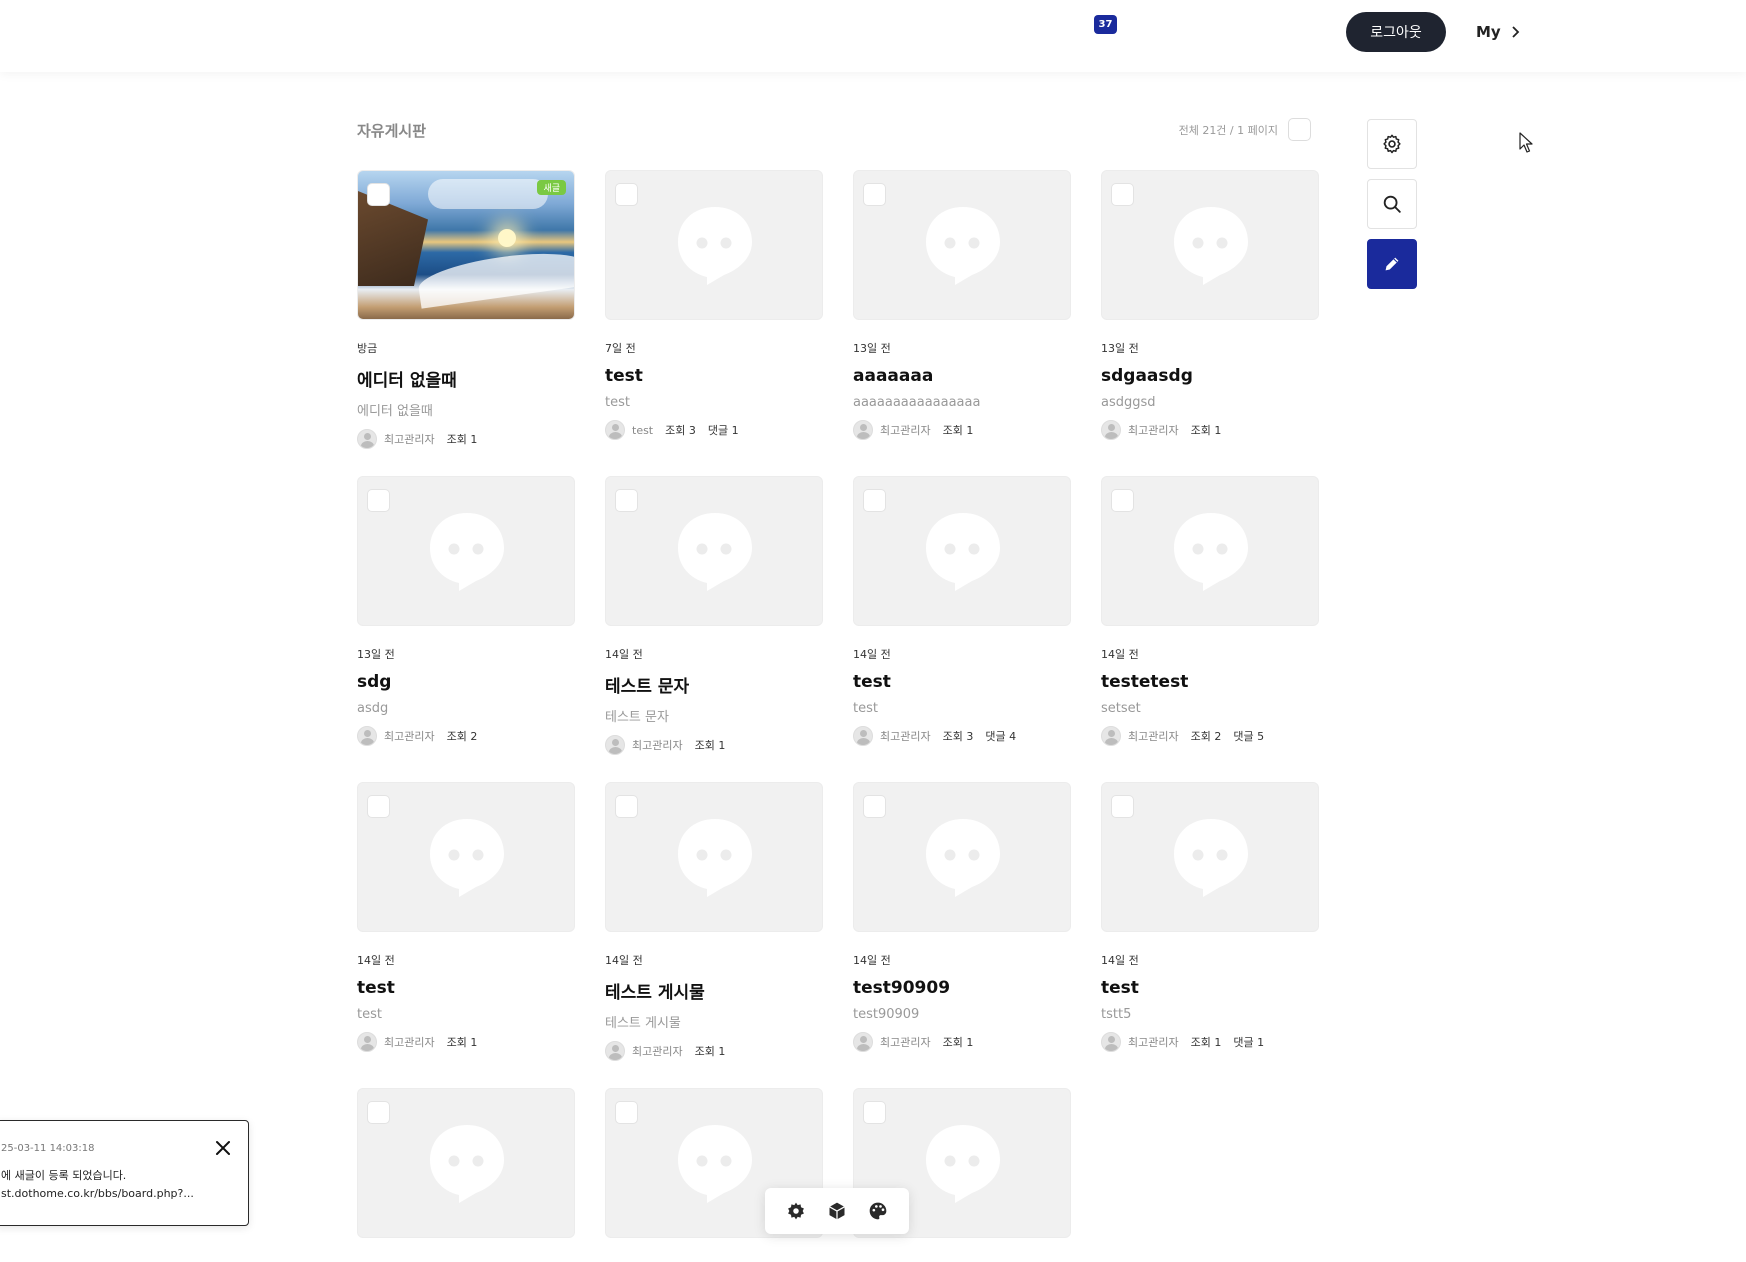 Image resolution: width=1746 pixels, height=1262 pixels. I want to click on post-card: 새글 방금 에디터 없을때 에디터 없을때 최고관리자 조회 1, so click(466, 309).